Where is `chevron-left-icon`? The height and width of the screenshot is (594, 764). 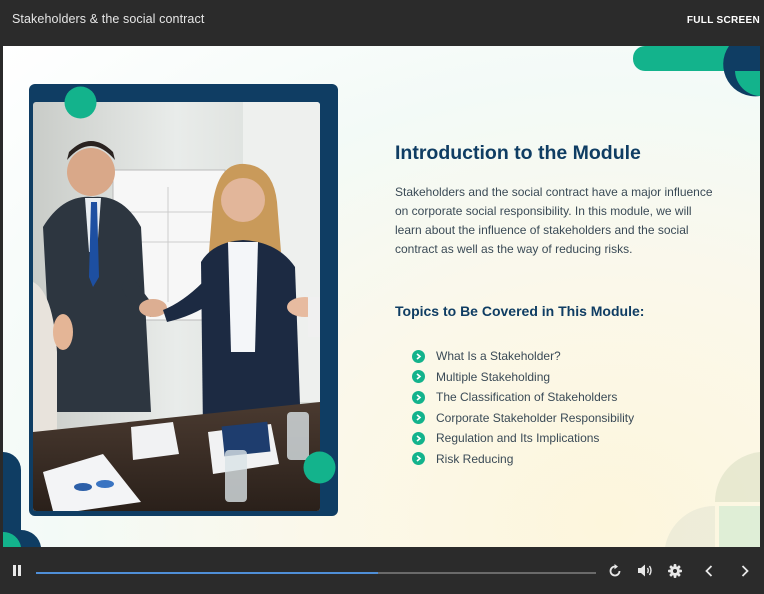 chevron-left-icon is located at coordinates (709, 570).